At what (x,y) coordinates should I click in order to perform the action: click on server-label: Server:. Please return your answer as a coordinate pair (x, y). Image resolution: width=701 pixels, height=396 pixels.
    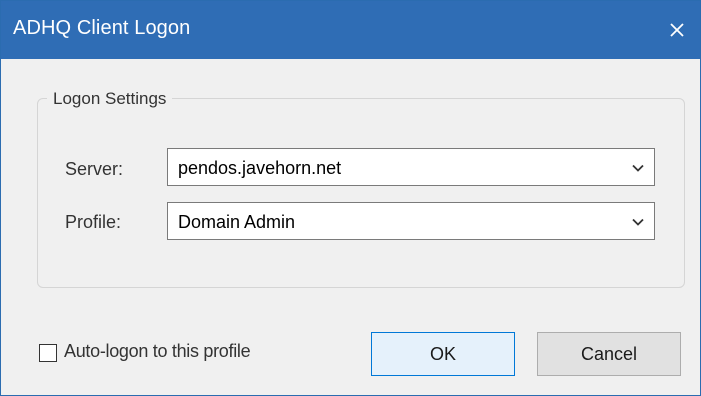
    Looking at the image, I should click on (94, 169).